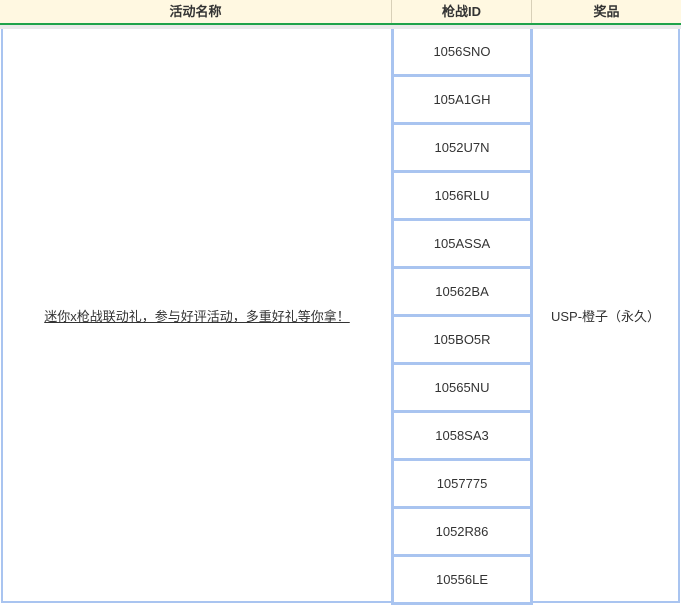 The width and height of the screenshot is (681, 605). Describe the element at coordinates (196, 11) in the screenshot. I see `header-activity-name: 活动名称` at that location.